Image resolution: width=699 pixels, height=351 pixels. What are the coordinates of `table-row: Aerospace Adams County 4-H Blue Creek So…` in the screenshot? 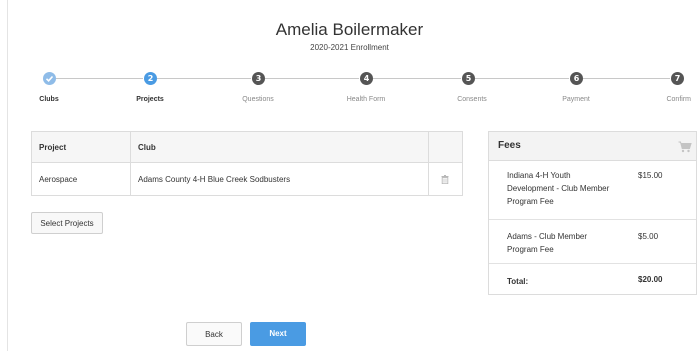 It's located at (247, 179).